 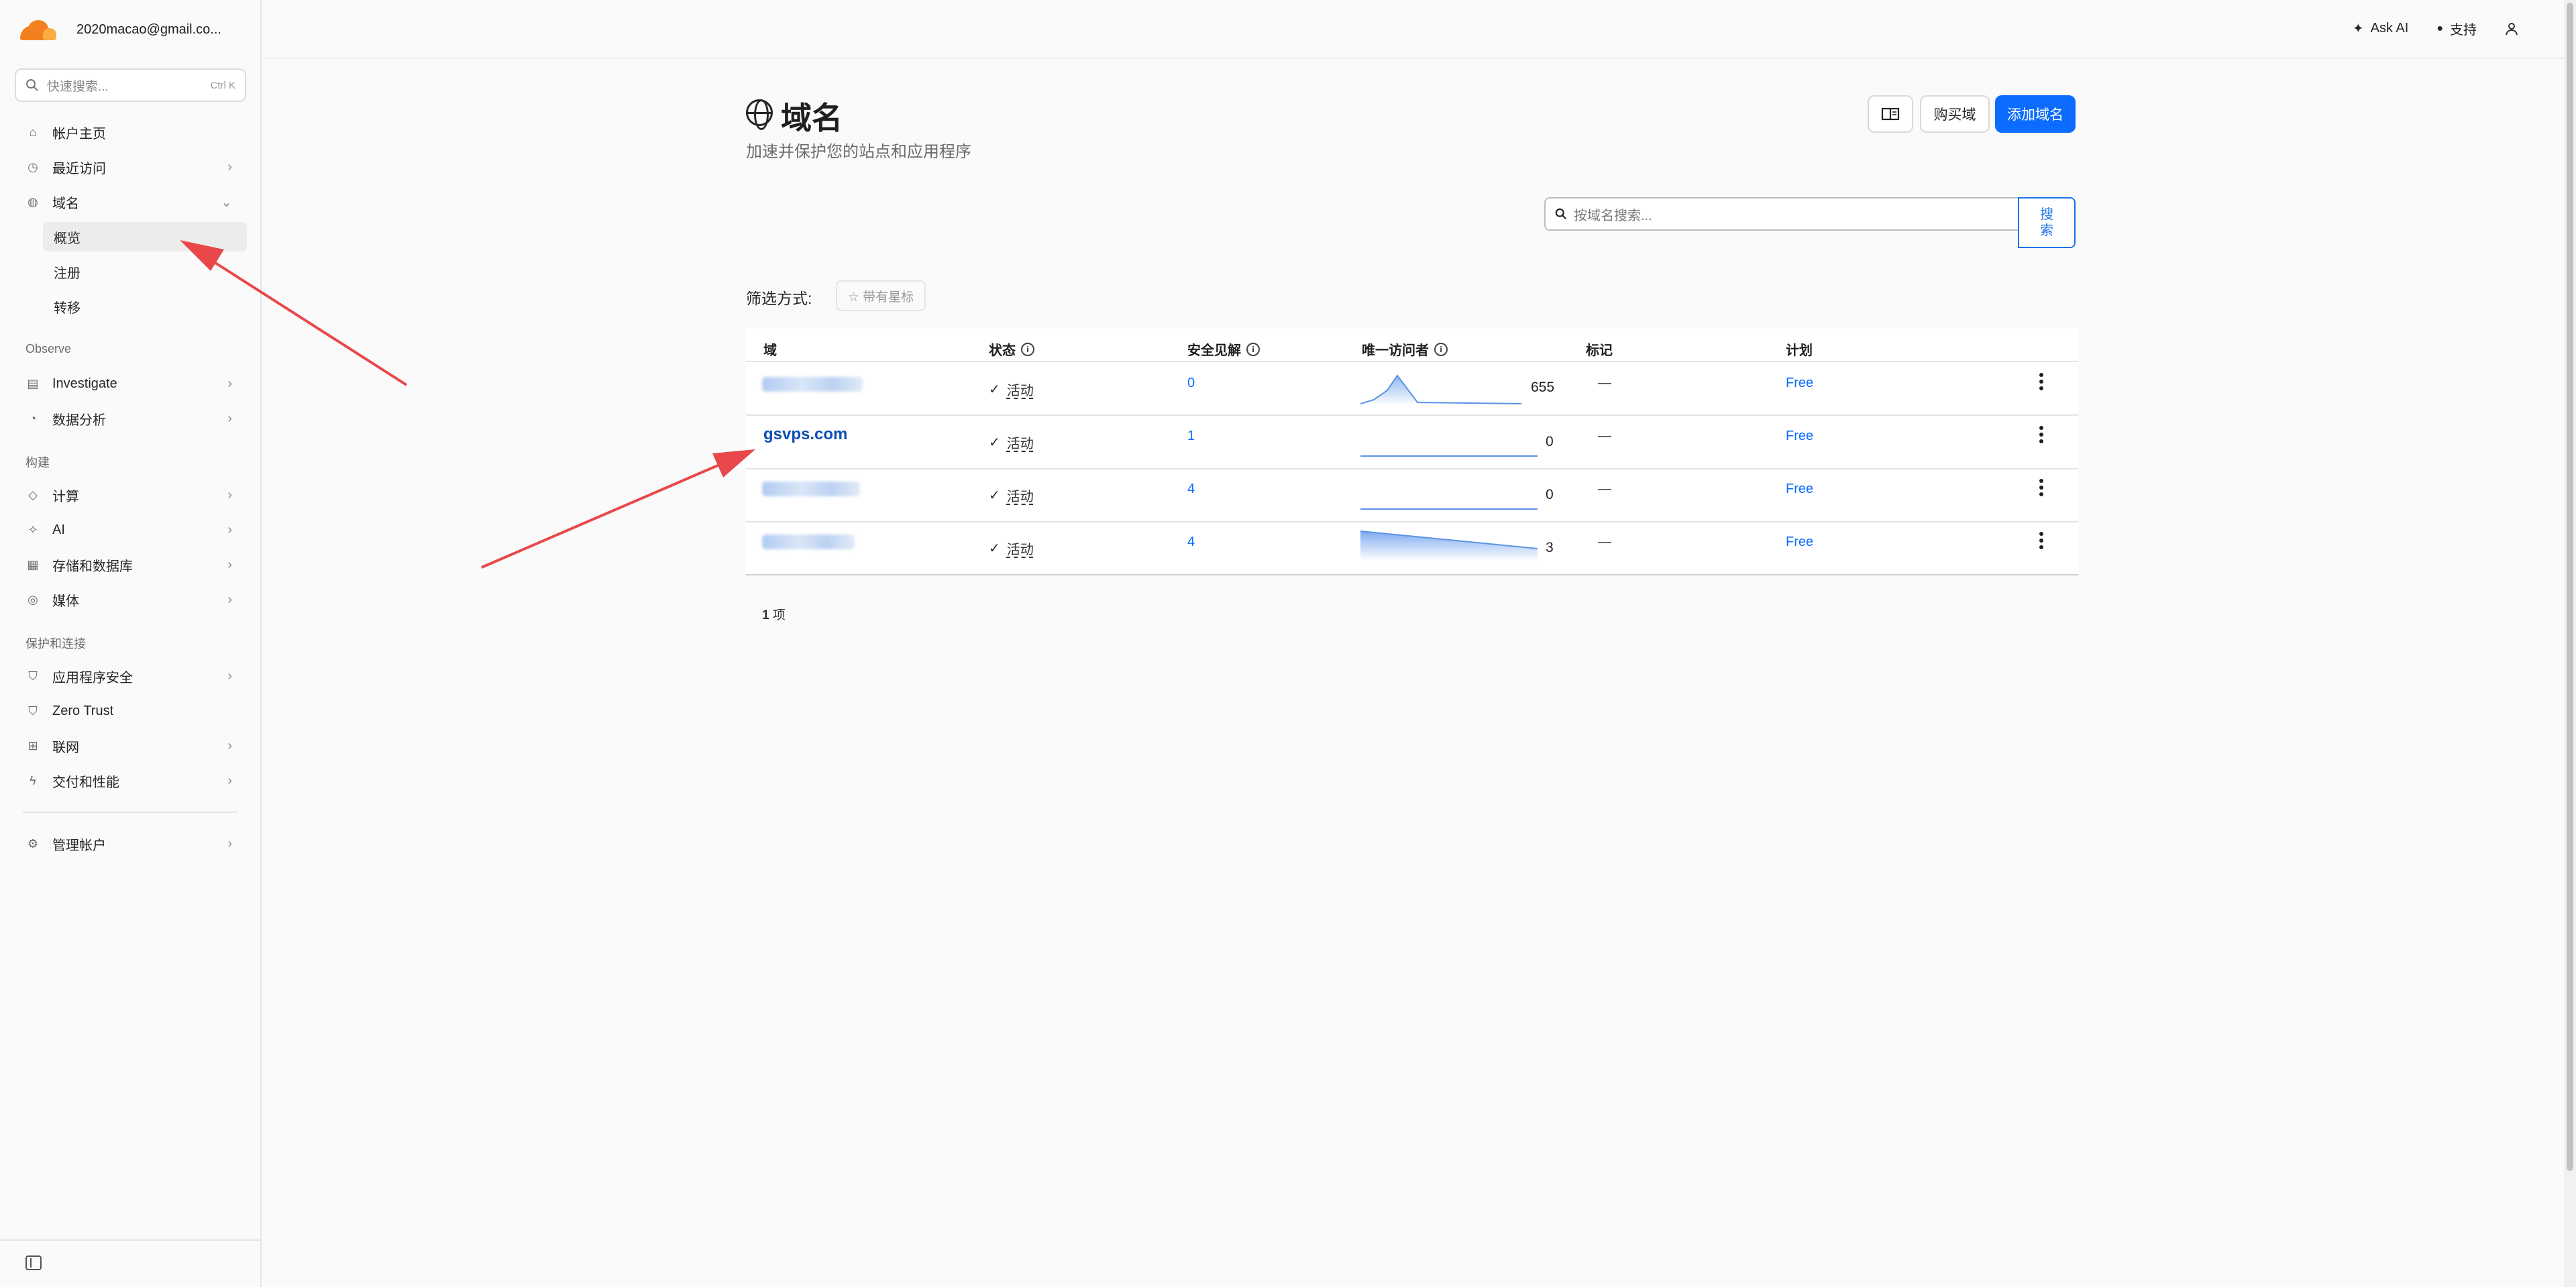 What do you see at coordinates (1799, 351) in the screenshot?
I see `column-header-plan: 计划` at bounding box center [1799, 351].